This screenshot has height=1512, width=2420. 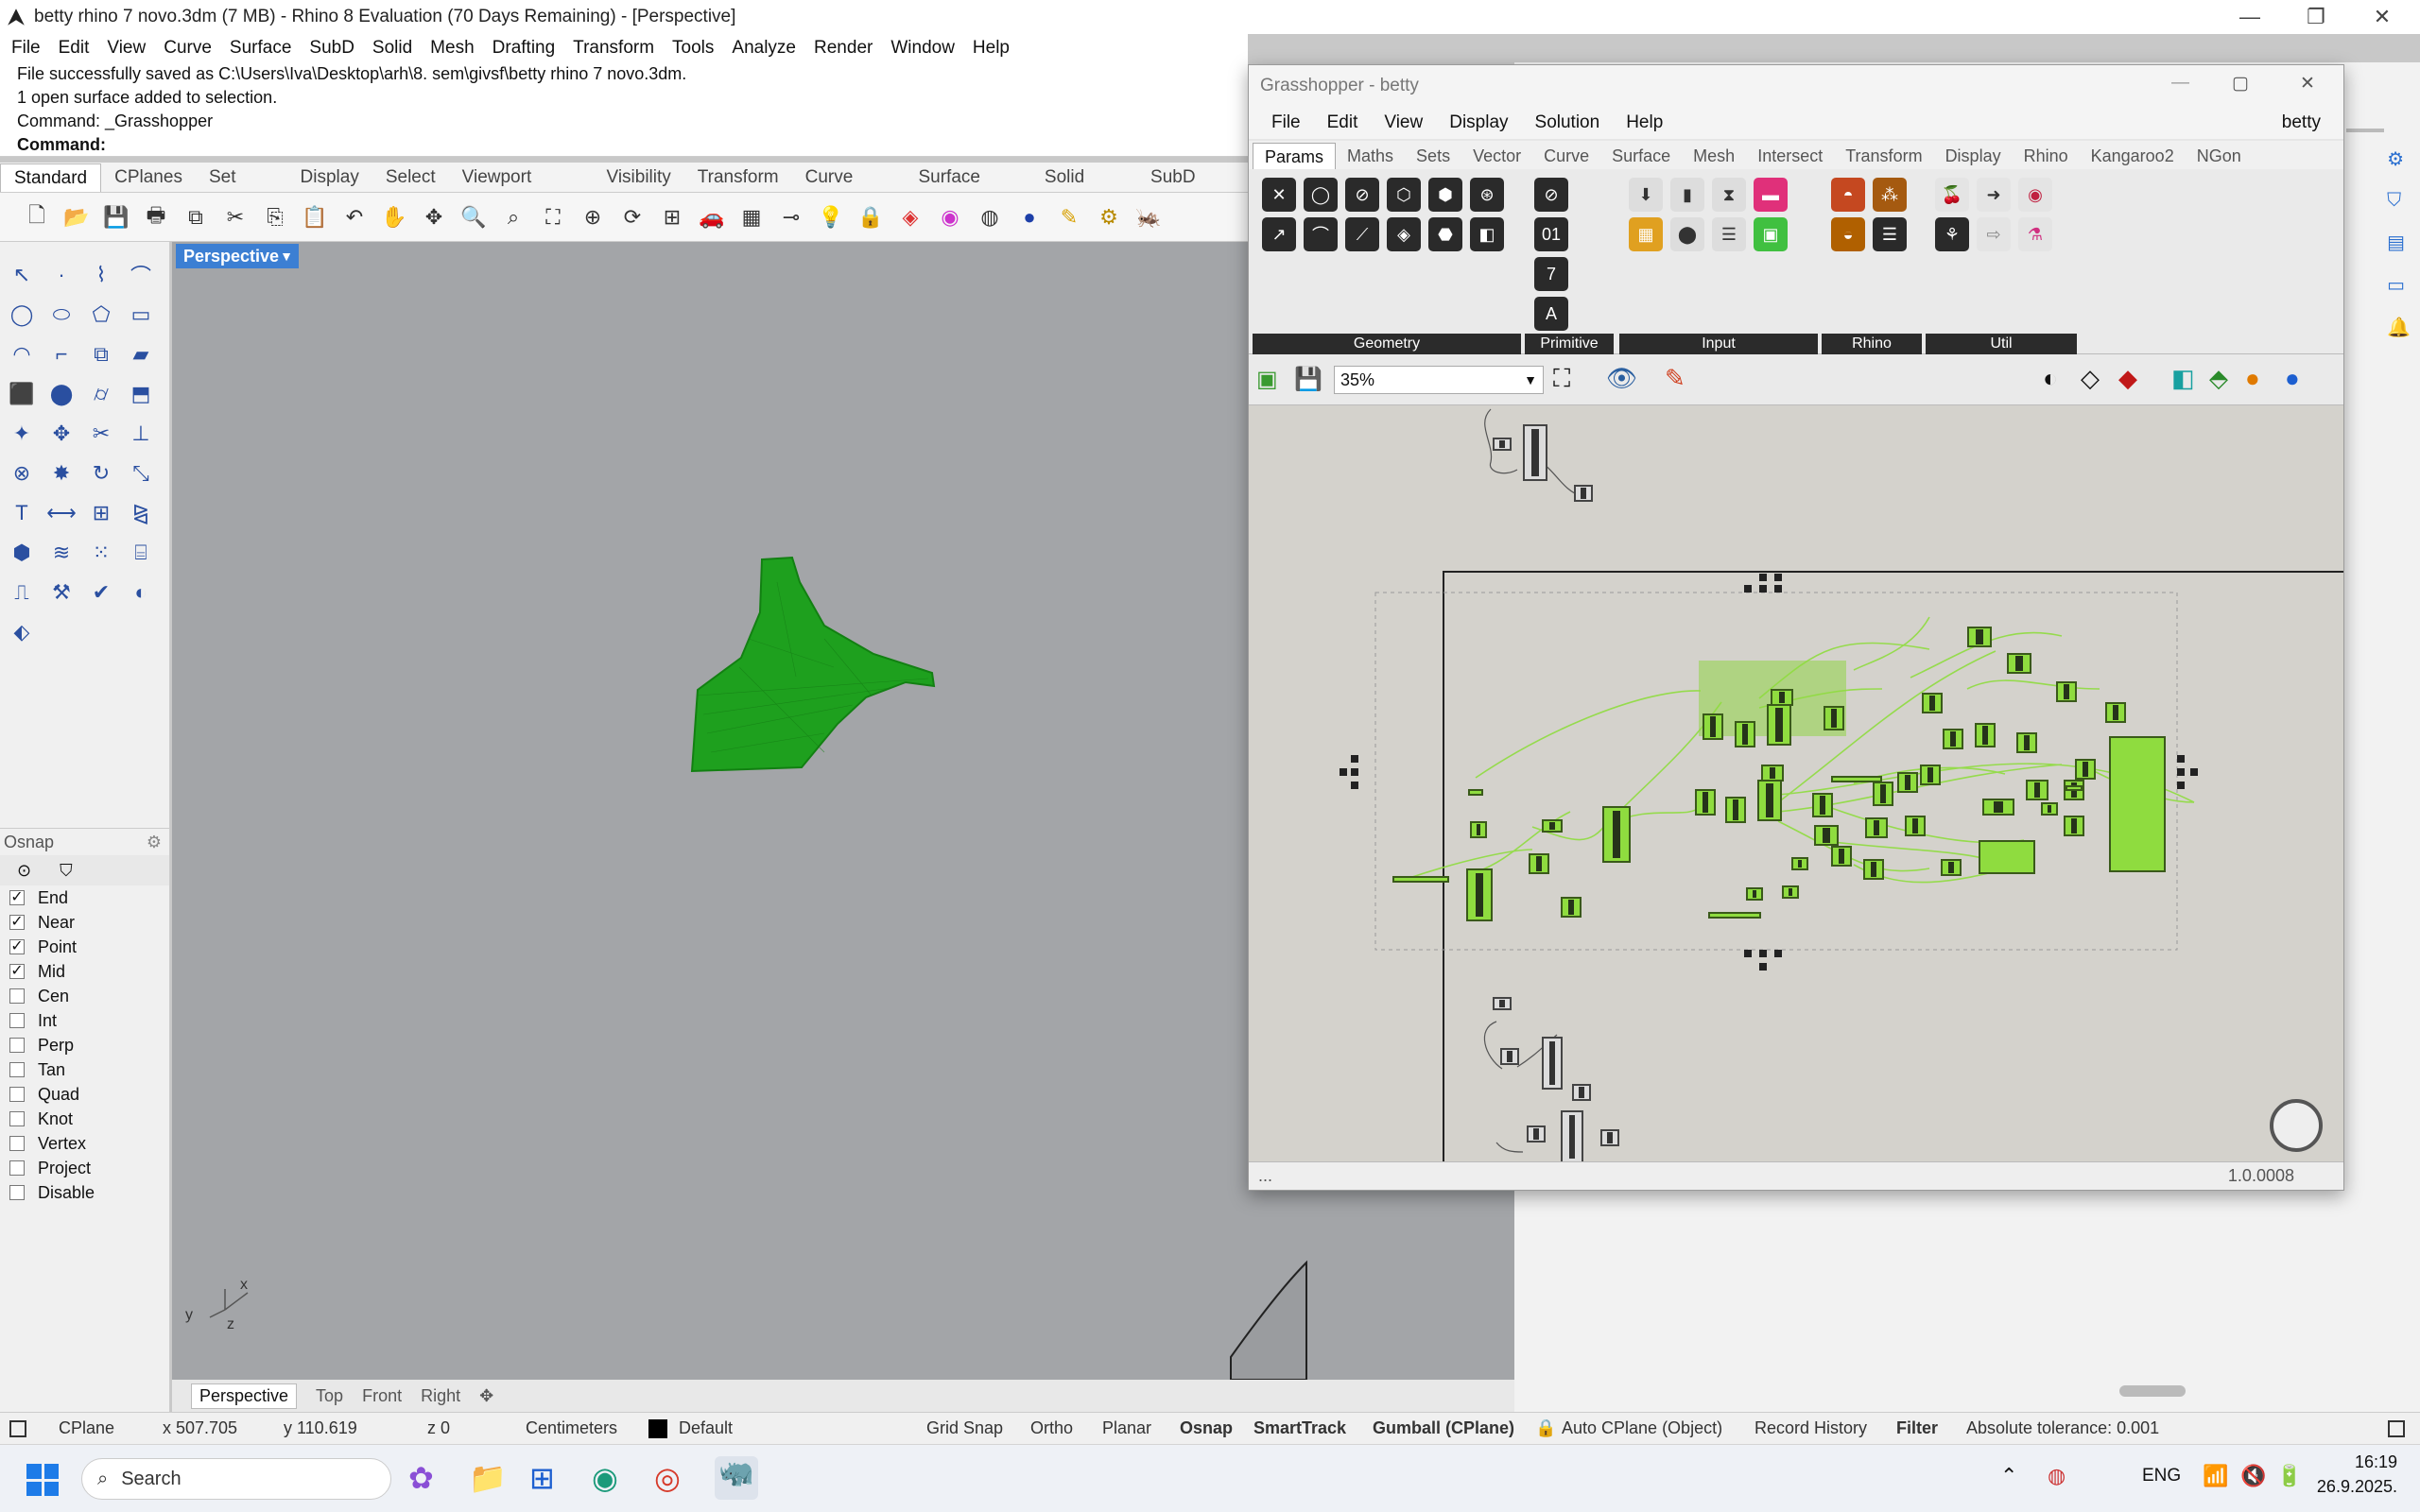 I want to click on toggle-filter: Filter, so click(x=1917, y=1428).